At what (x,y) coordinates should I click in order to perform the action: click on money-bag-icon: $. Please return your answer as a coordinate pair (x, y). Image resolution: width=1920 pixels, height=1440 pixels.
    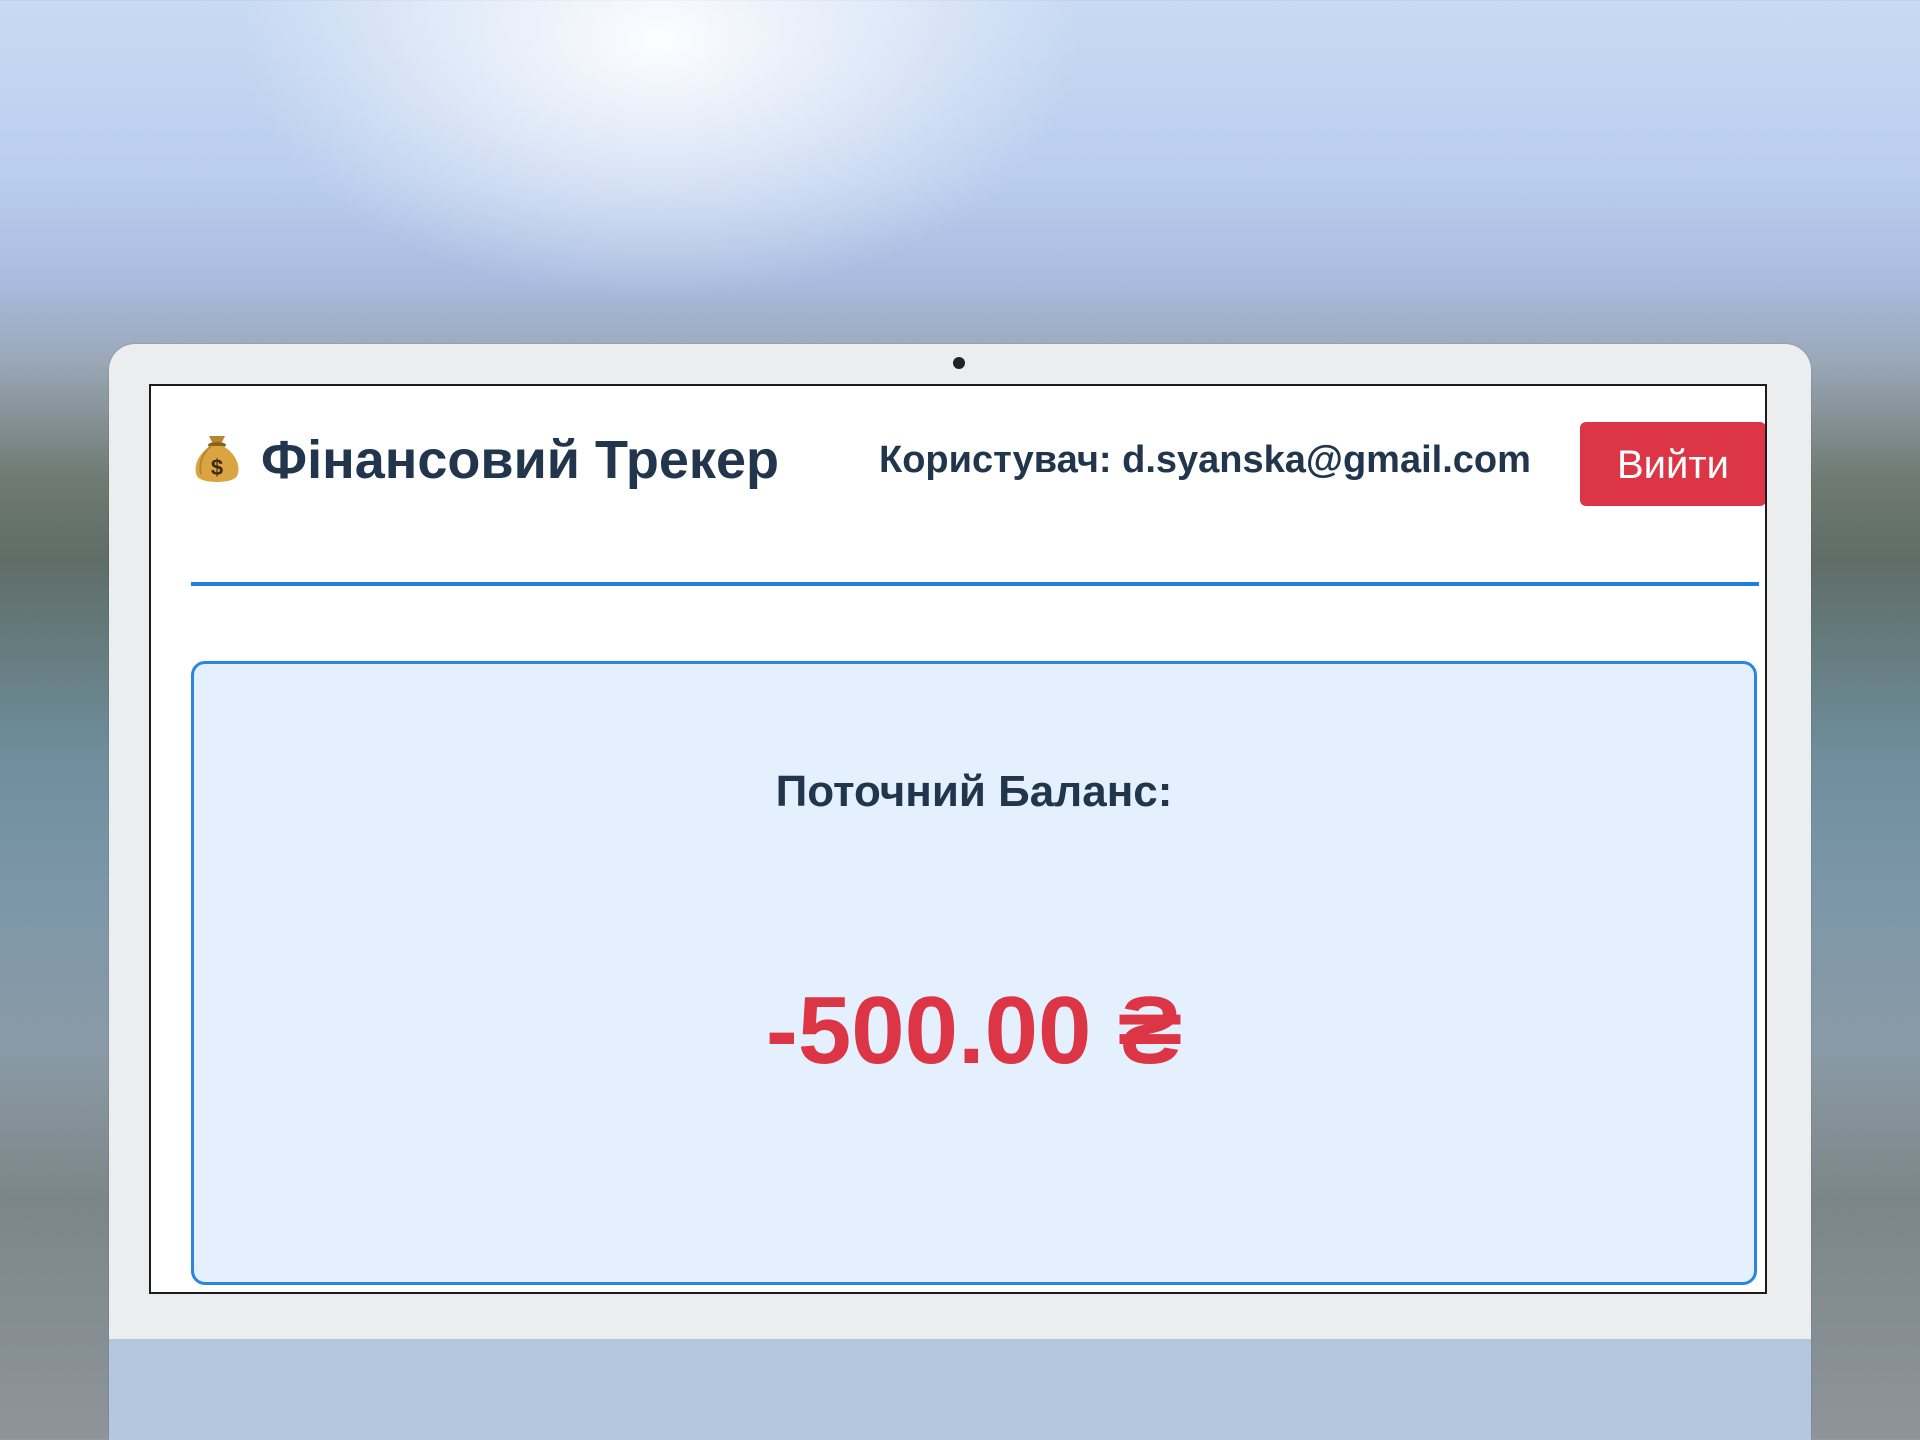
    Looking at the image, I should click on (217, 458).